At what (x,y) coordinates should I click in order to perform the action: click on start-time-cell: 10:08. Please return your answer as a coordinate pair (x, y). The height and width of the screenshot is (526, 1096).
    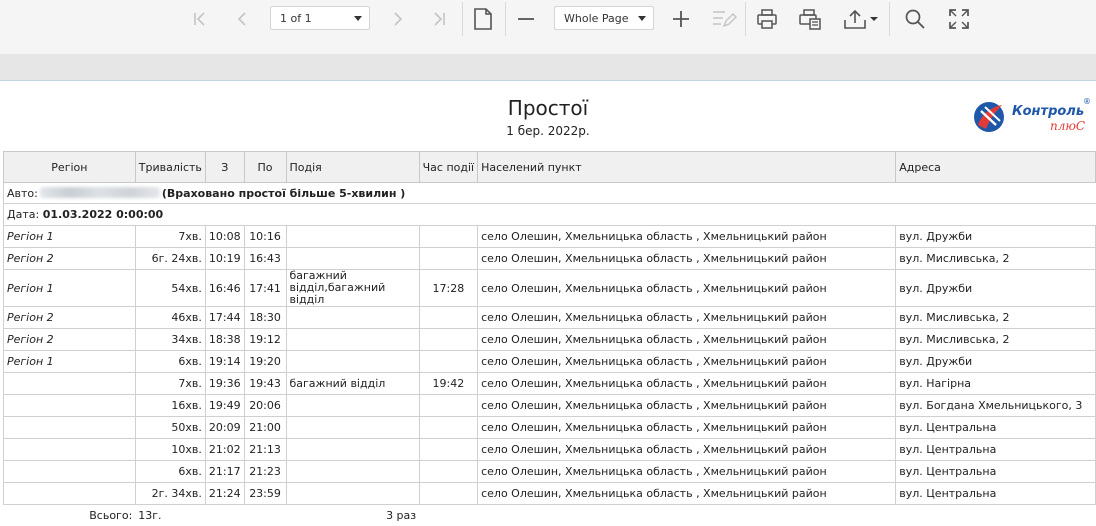
    Looking at the image, I should click on (224, 236).